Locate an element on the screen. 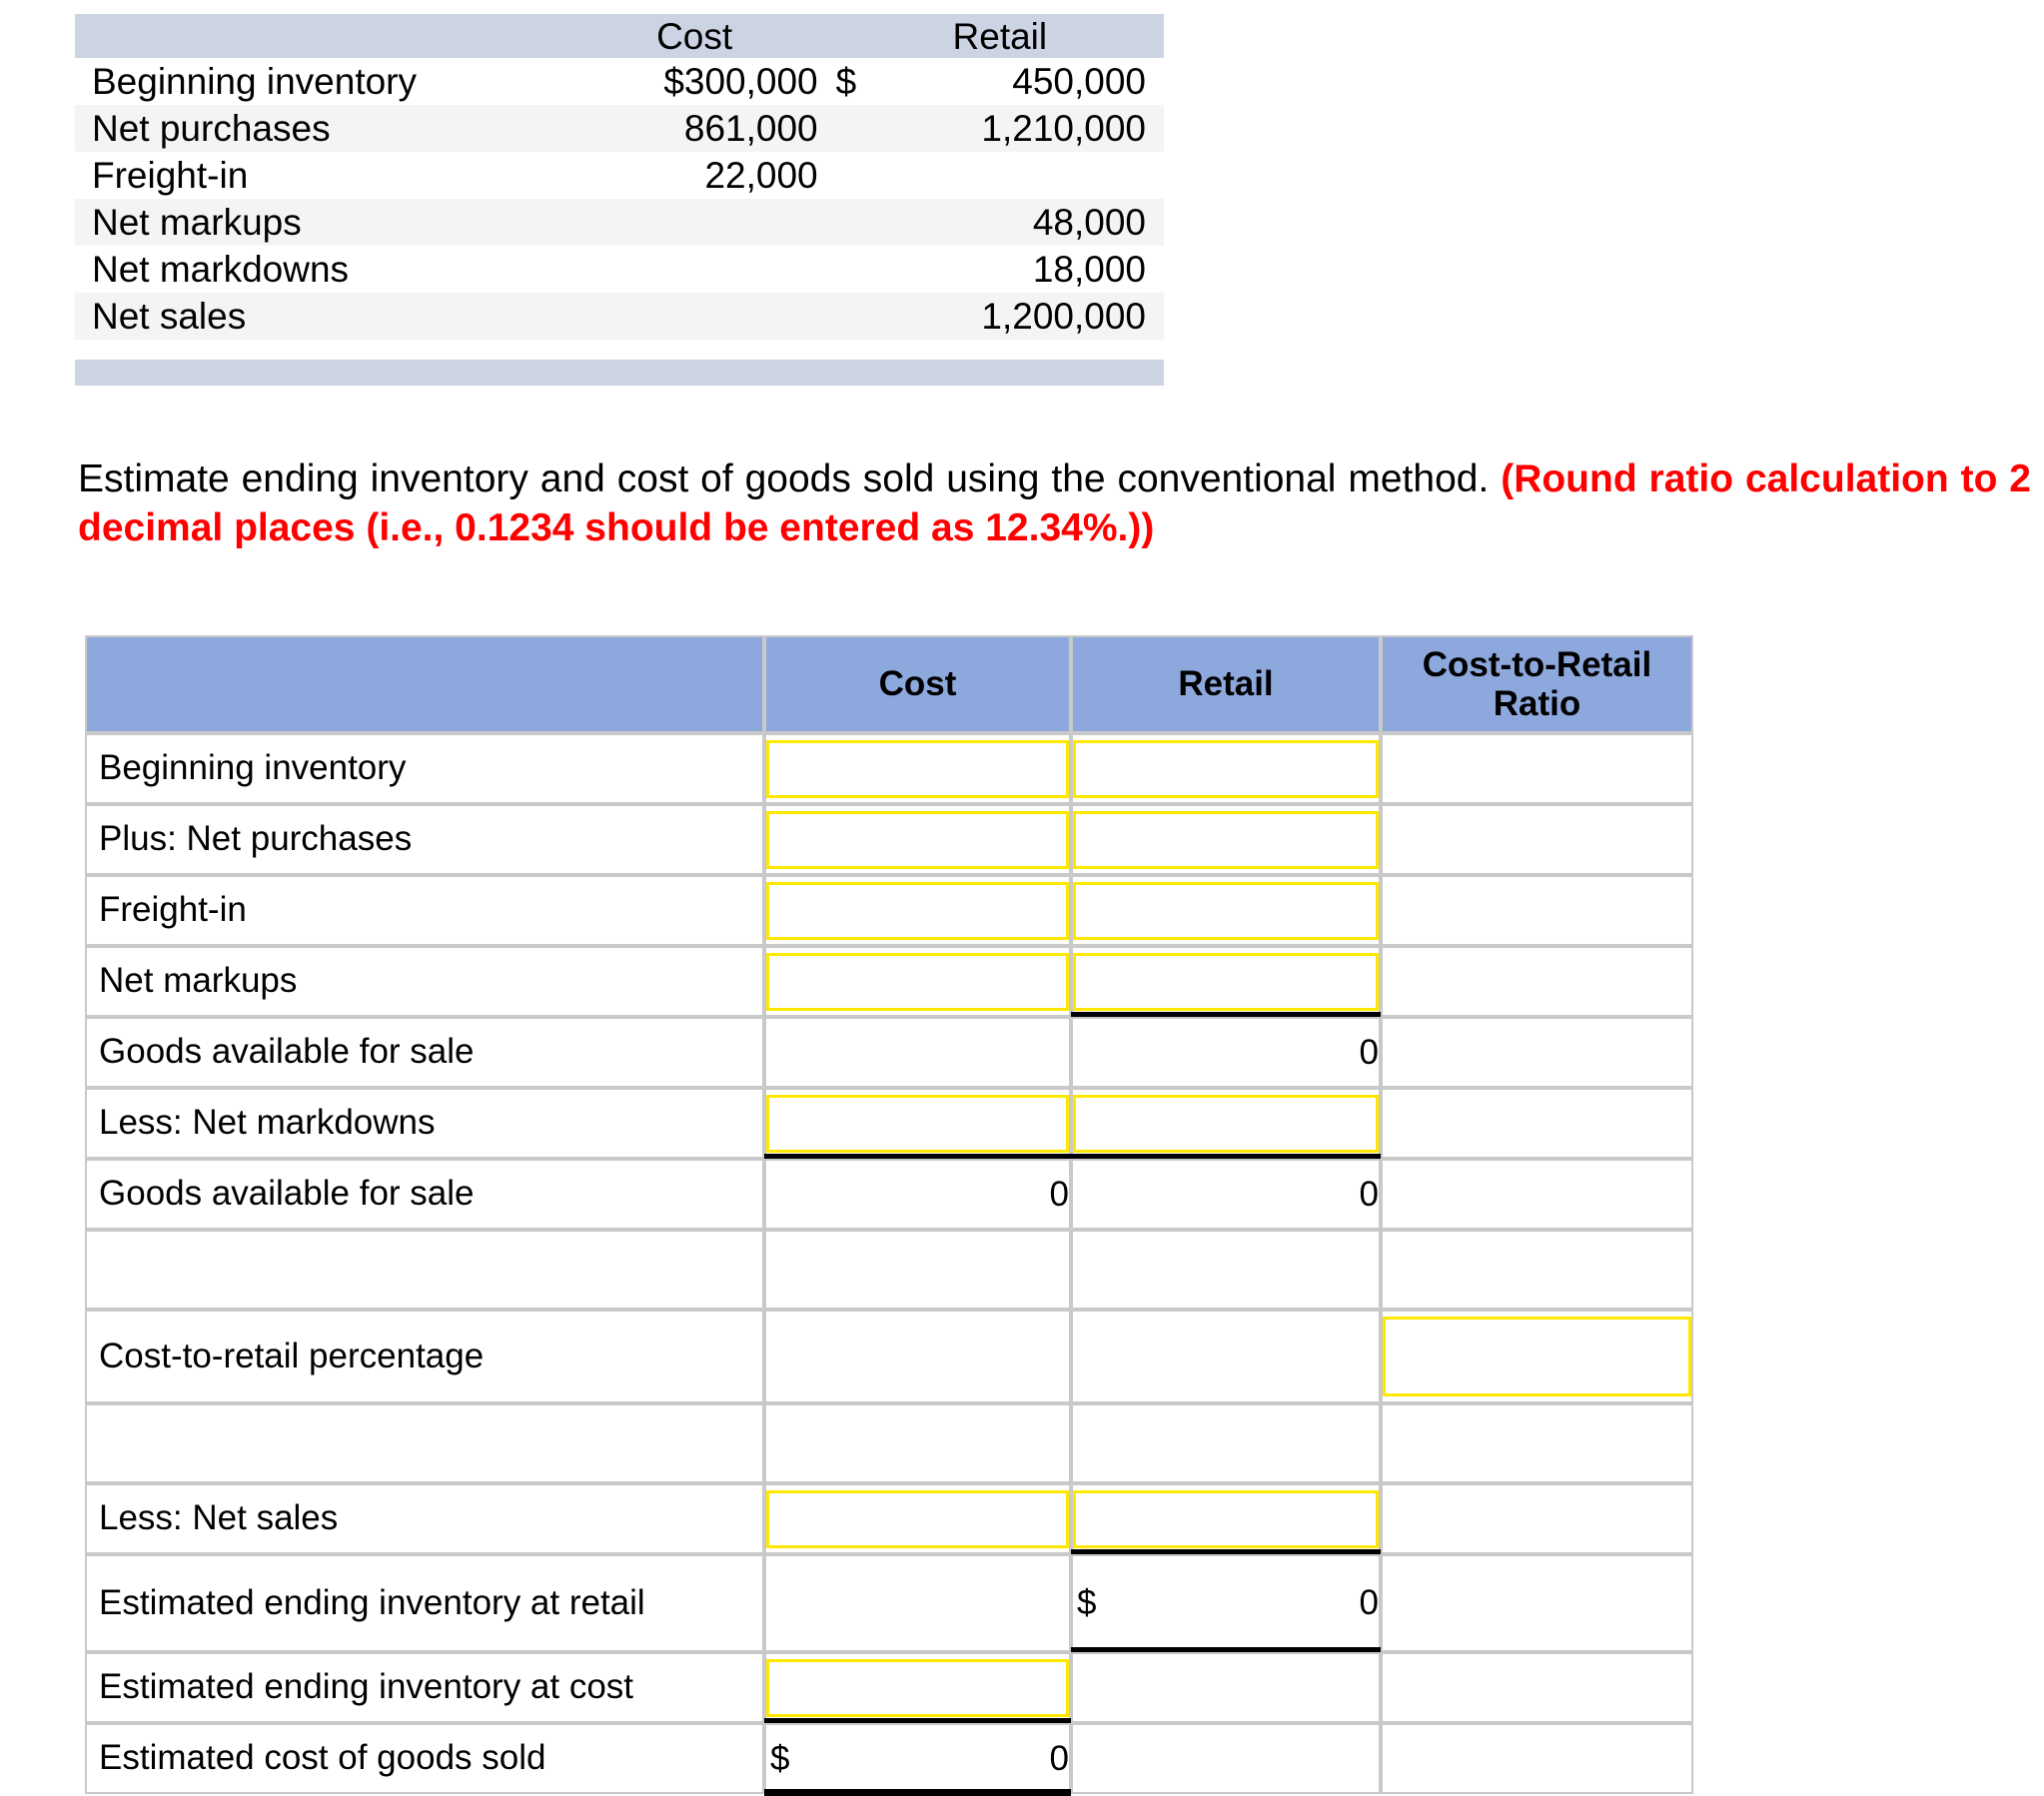  row-label-net-markdowns: Less: Net markdowns is located at coordinates (424, 1123).